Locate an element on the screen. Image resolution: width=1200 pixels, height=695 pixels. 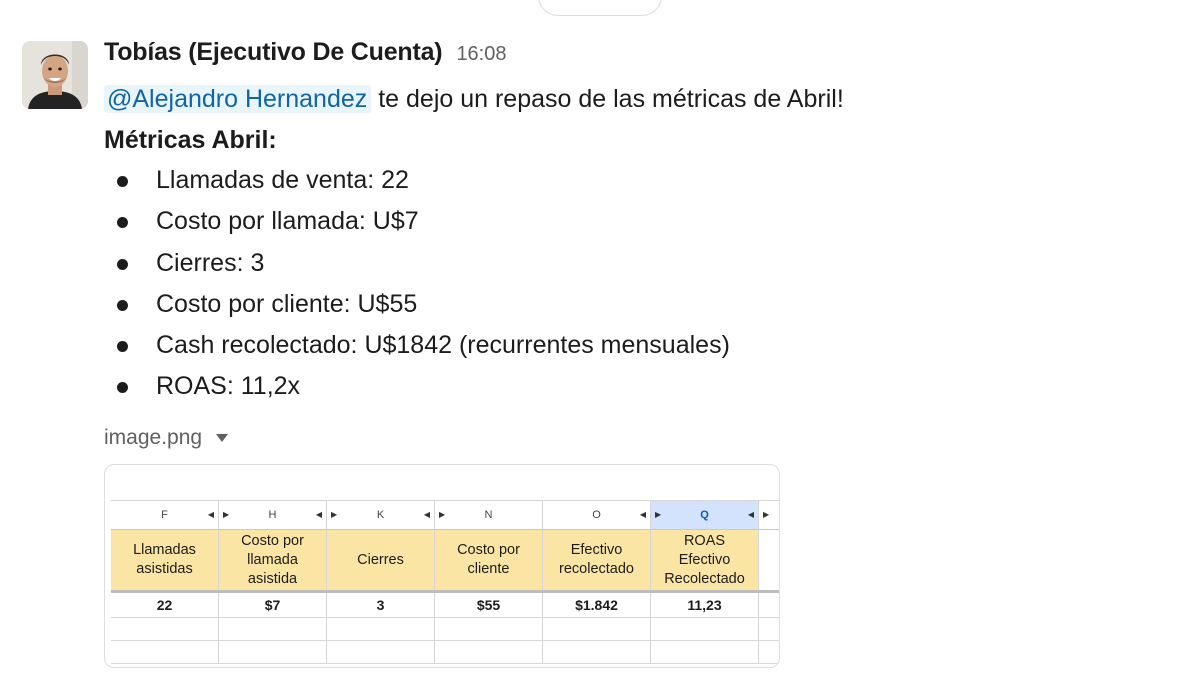
list-item-text: Llamadas de venta: 22 is located at coordinates (282, 180).